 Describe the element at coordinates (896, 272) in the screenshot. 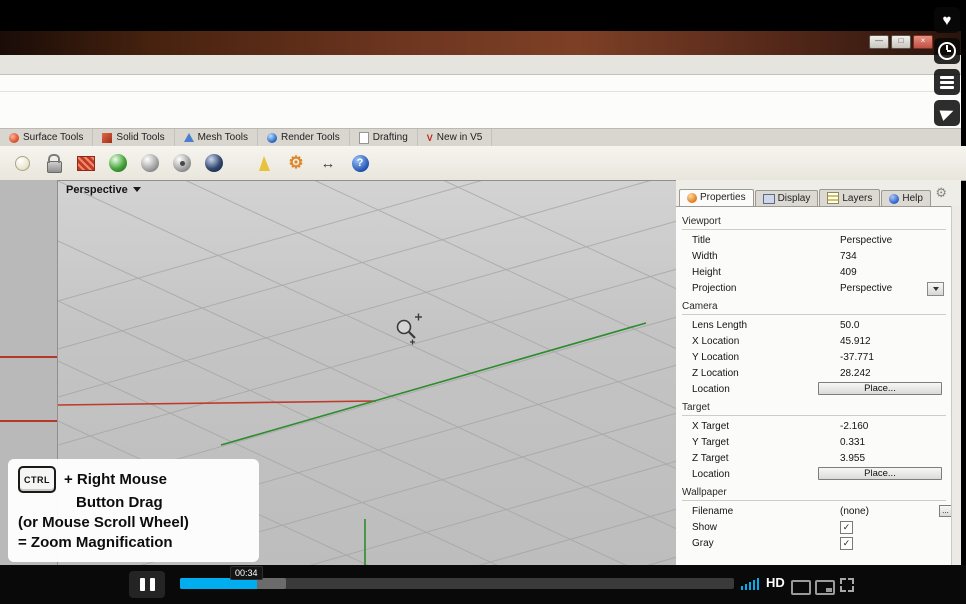

I see `property-value: 409` at that location.